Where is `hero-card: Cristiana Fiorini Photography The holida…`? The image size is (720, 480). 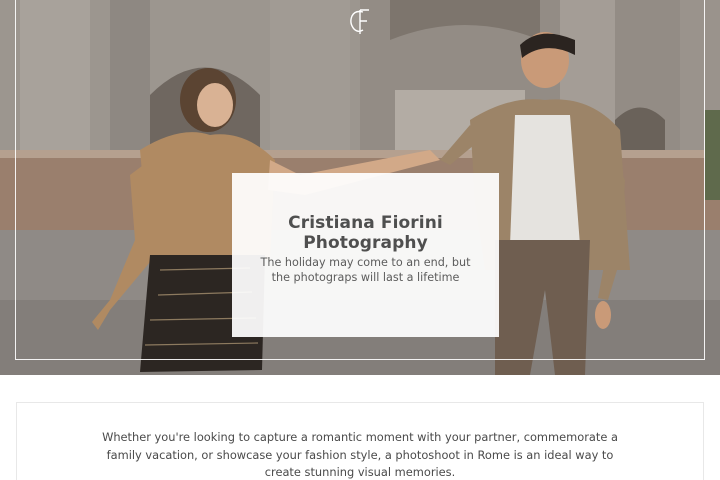 hero-card: Cristiana Fiorini Photography The holida… is located at coordinates (365, 255).